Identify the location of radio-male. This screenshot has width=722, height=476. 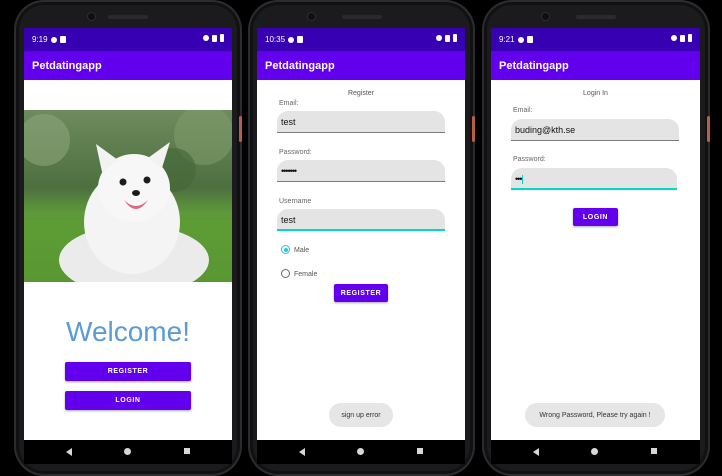
(285, 249).